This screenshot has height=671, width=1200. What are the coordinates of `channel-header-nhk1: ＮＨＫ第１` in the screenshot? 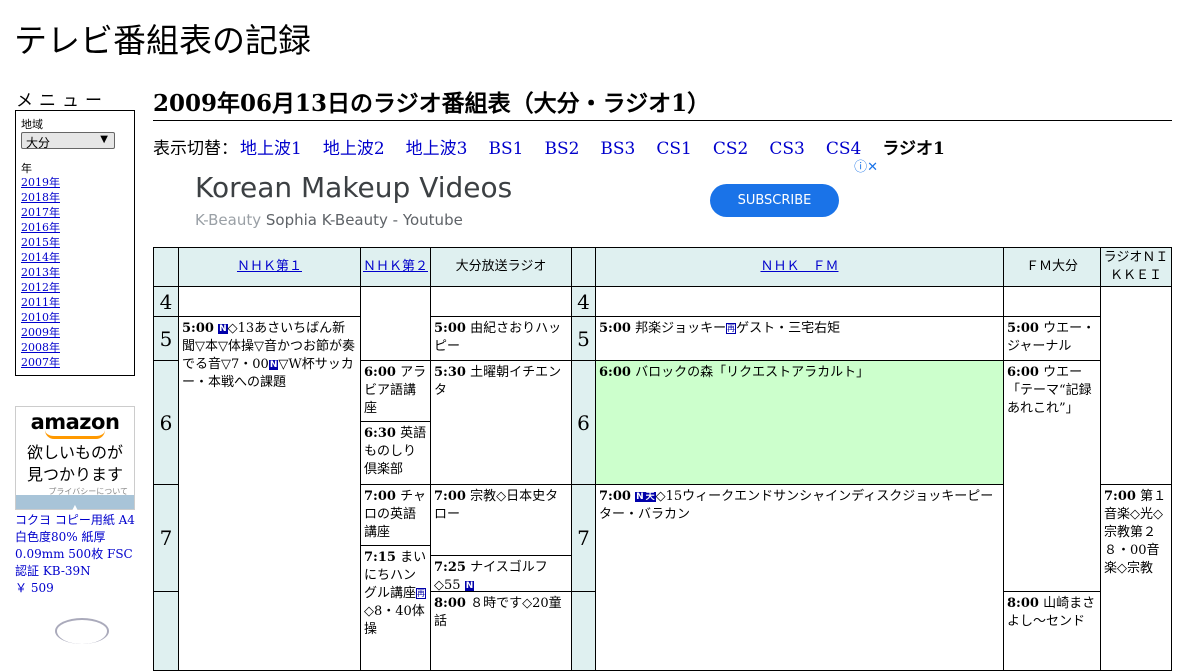 It's located at (269, 267).